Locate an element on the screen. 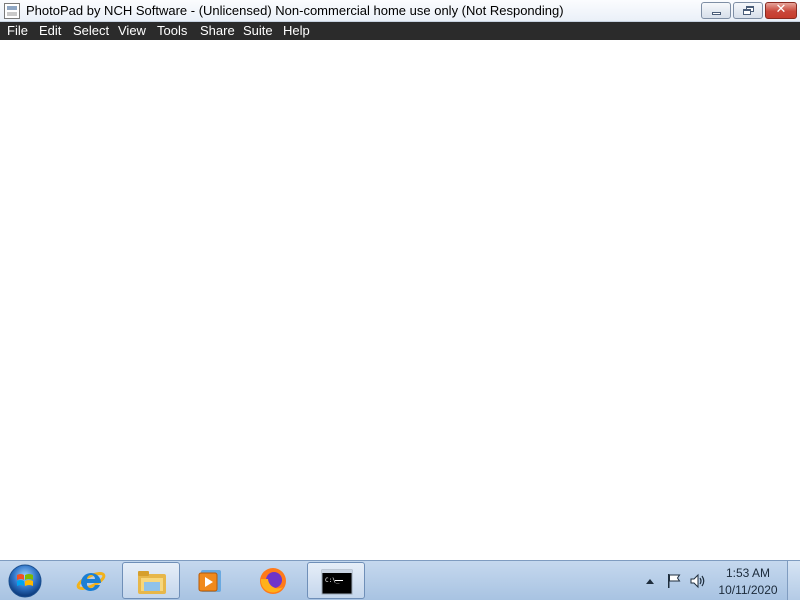 This screenshot has height=600, width=800. windows-start-icon is located at coordinates (25, 581).